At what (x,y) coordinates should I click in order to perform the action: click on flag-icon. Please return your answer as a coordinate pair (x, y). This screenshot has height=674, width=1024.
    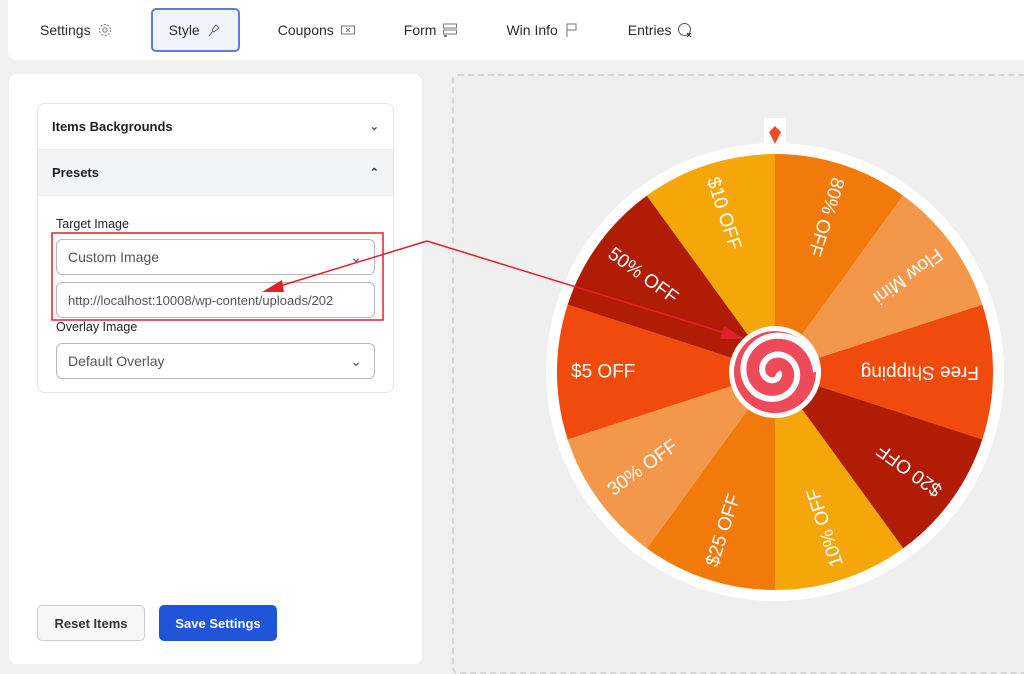
    Looking at the image, I should click on (571, 30).